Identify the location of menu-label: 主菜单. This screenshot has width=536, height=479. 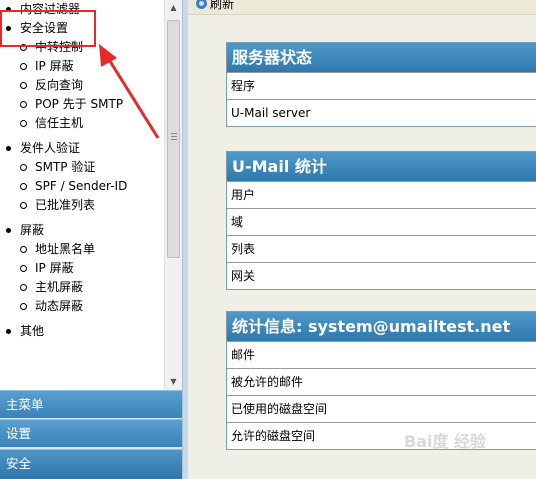
(25, 404).